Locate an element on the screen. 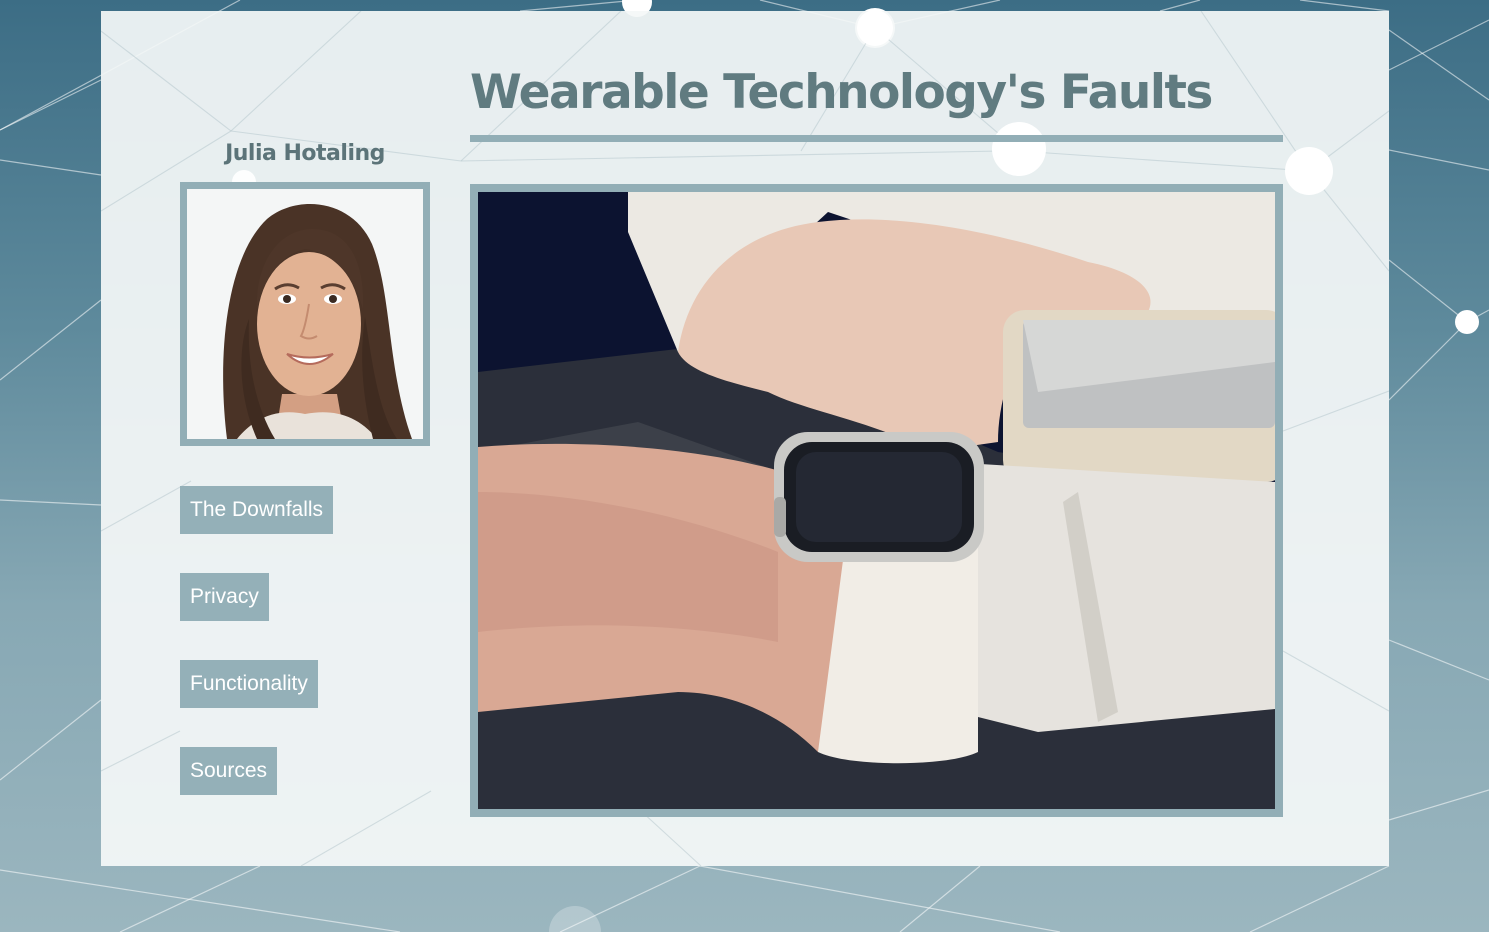  author-portrait is located at coordinates (305, 314).